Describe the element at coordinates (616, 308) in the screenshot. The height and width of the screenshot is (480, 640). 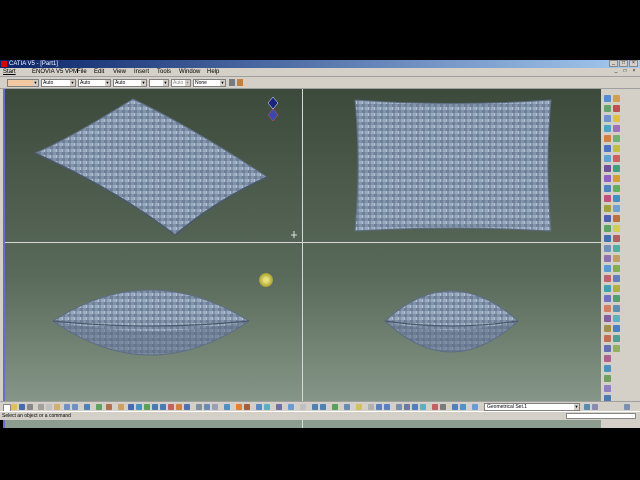
I see `formula-tool-icon` at that location.